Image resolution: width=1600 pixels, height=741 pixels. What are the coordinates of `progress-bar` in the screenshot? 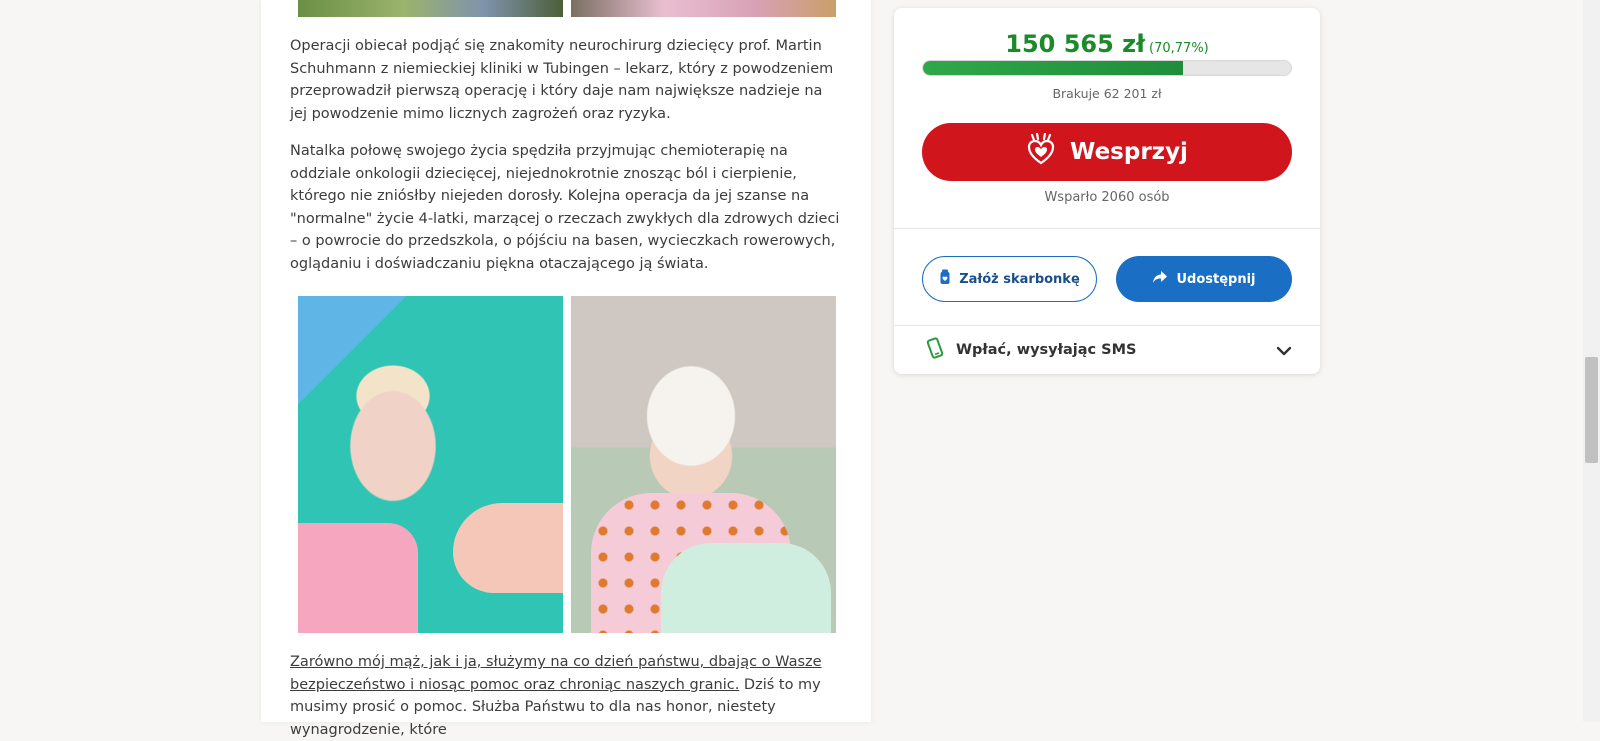 It's located at (1107, 68).